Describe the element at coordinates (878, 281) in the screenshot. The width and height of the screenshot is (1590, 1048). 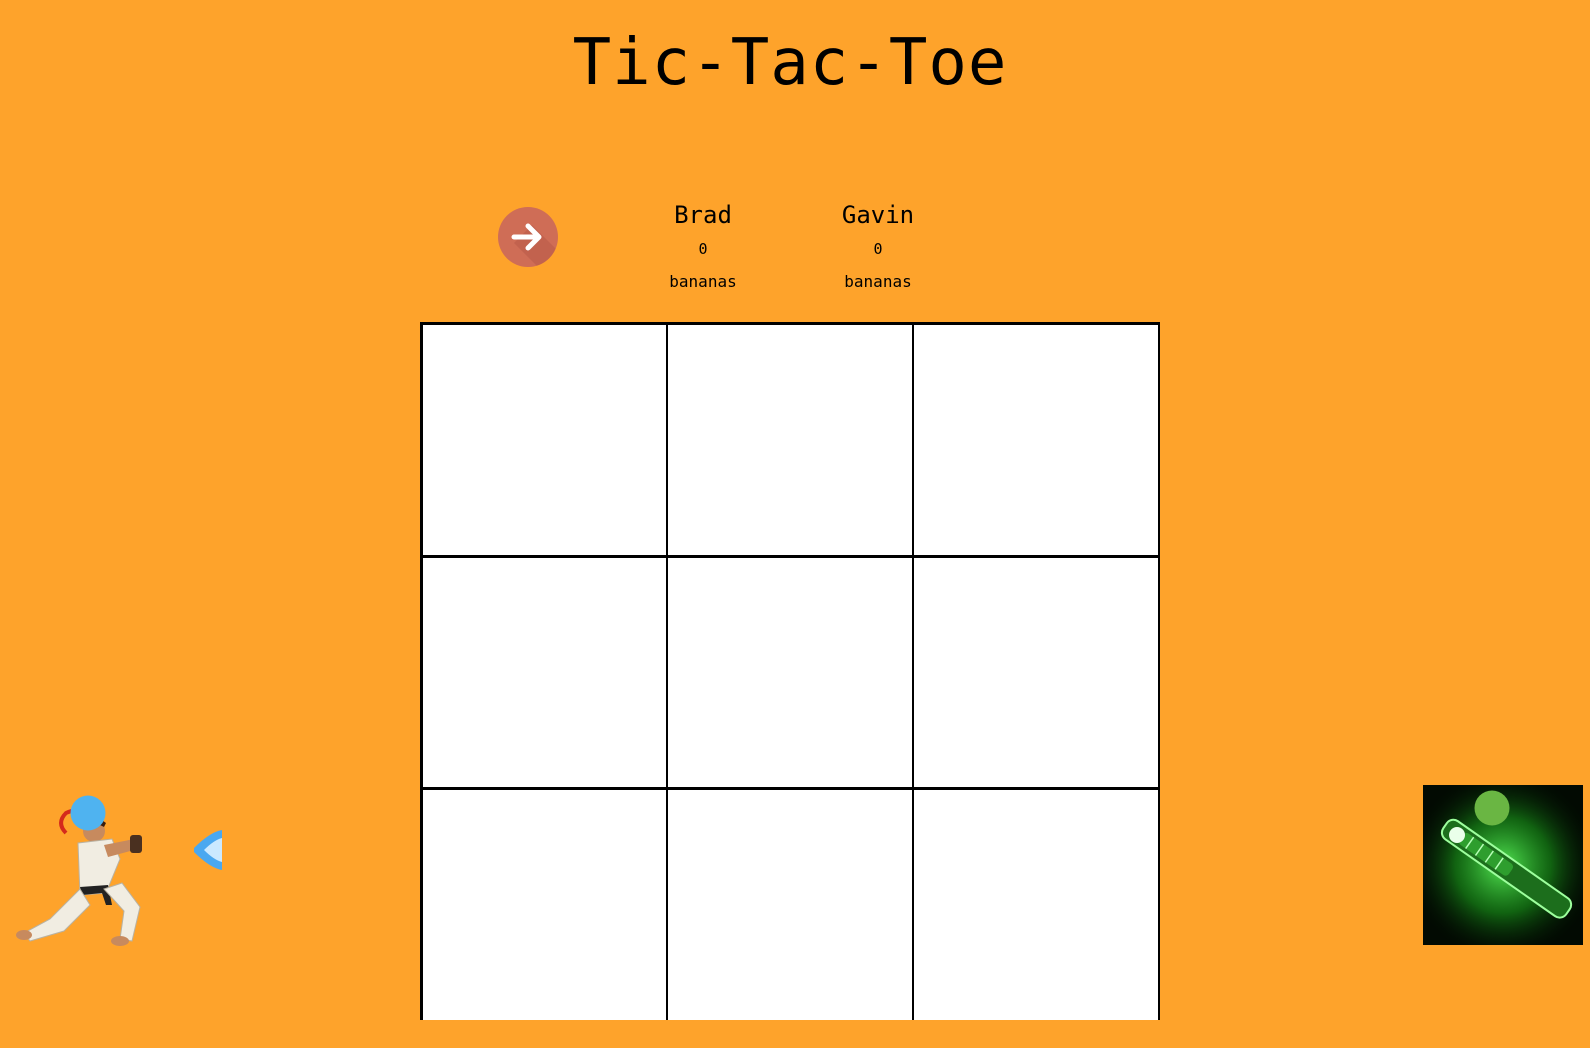
I see `player-2-score-unit: bananas` at that location.